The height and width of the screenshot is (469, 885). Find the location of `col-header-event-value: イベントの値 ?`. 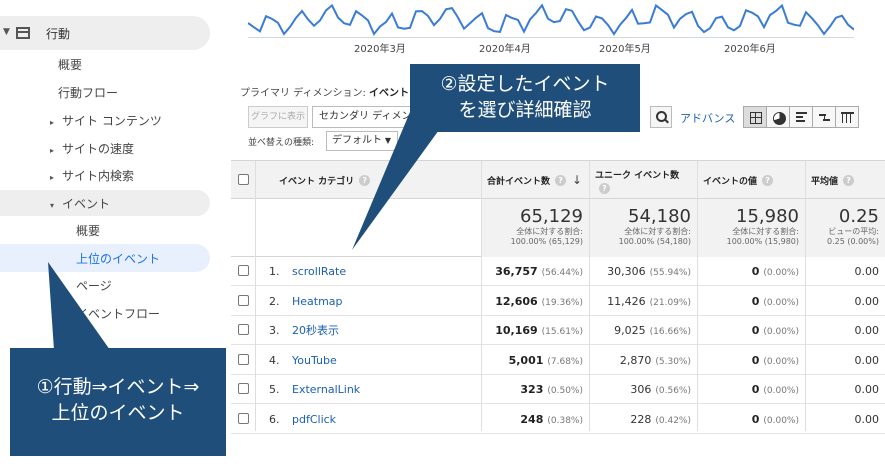

col-header-event-value: イベントの値 ? is located at coordinates (738, 180).